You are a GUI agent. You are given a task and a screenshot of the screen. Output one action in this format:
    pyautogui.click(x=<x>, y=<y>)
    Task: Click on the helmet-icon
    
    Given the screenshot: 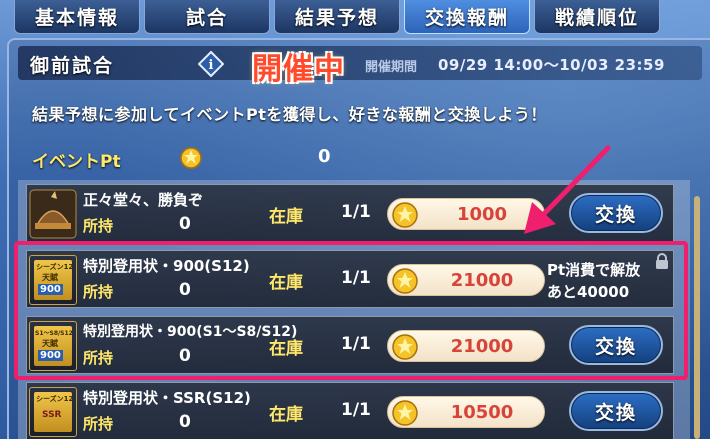 What is the action you would take?
    pyautogui.click(x=53, y=214)
    